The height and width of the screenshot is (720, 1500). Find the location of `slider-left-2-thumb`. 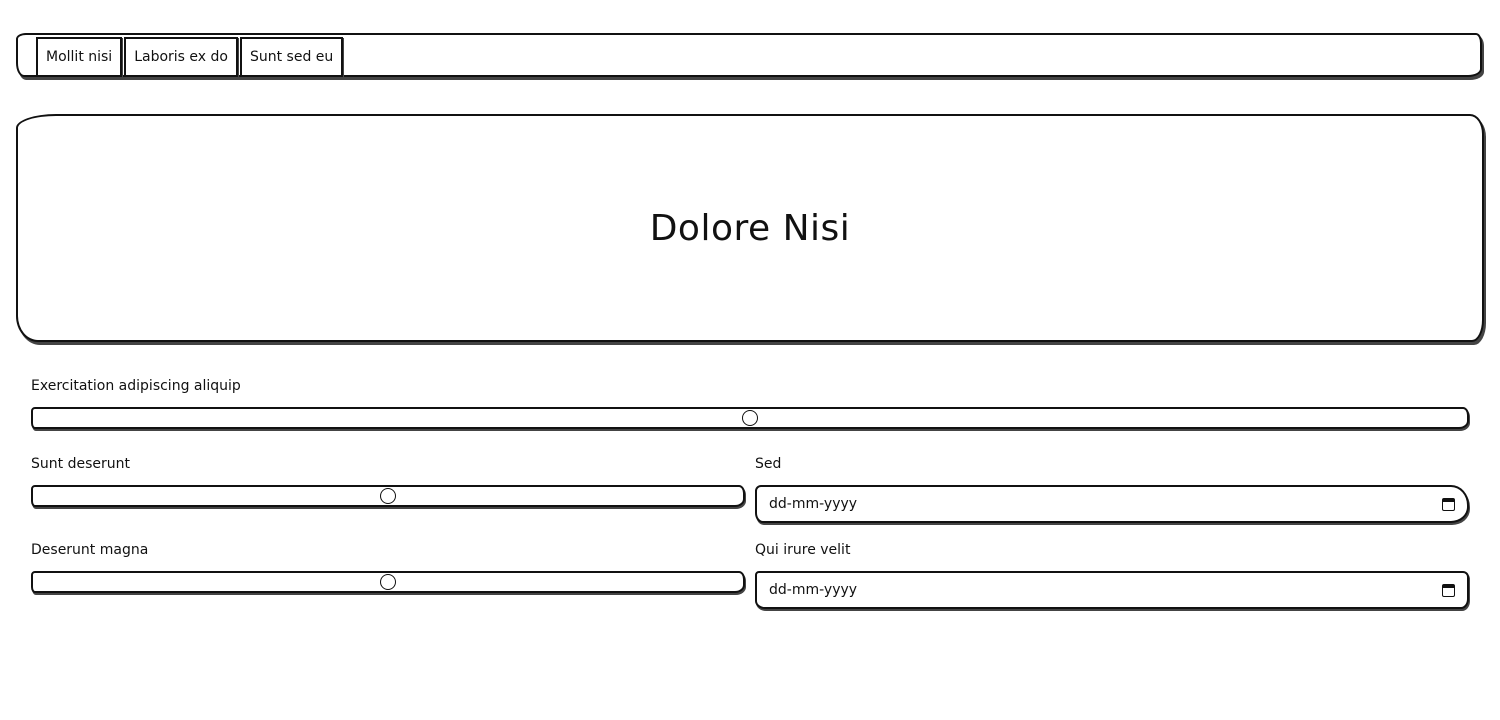

slider-left-2-thumb is located at coordinates (388, 582).